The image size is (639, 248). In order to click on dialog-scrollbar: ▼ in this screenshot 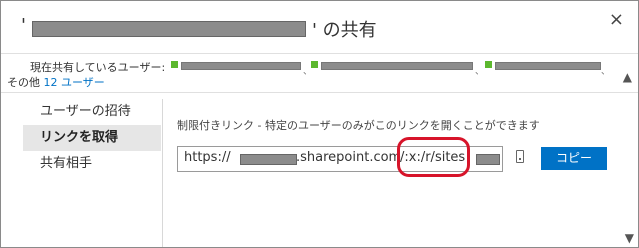, I will do `click(628, 155)`.